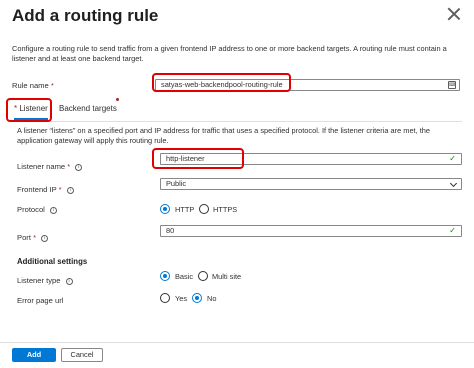 The height and width of the screenshot is (368, 474). I want to click on additional-settings-title: Additional settings, so click(52, 261).